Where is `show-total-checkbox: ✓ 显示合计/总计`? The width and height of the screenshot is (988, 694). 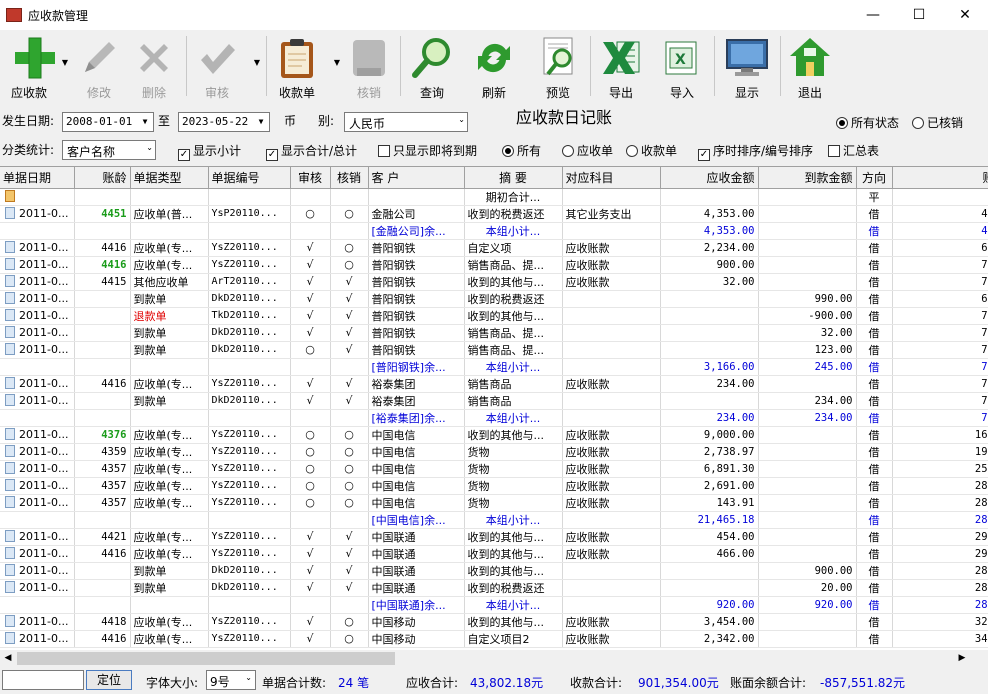
show-total-checkbox: ✓ 显示合计/总计 is located at coordinates (311, 151).